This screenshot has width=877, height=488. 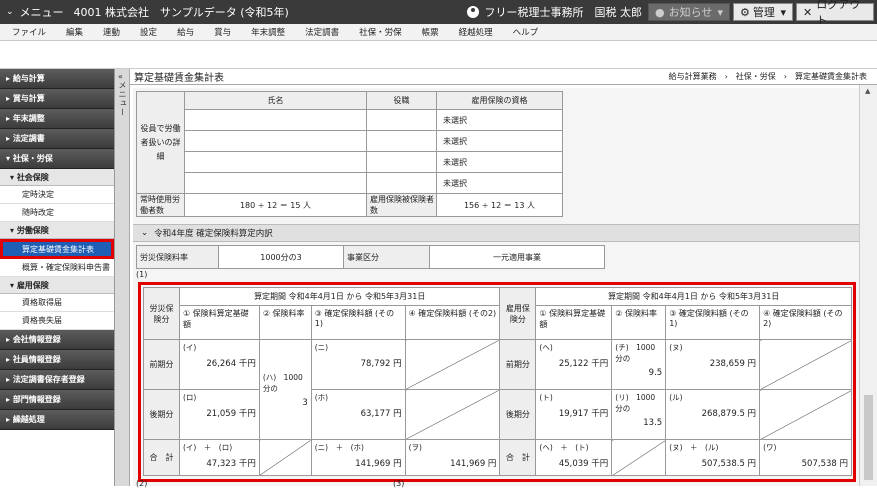 I want to click on cell-label: (ニ), so click(x=321, y=347).